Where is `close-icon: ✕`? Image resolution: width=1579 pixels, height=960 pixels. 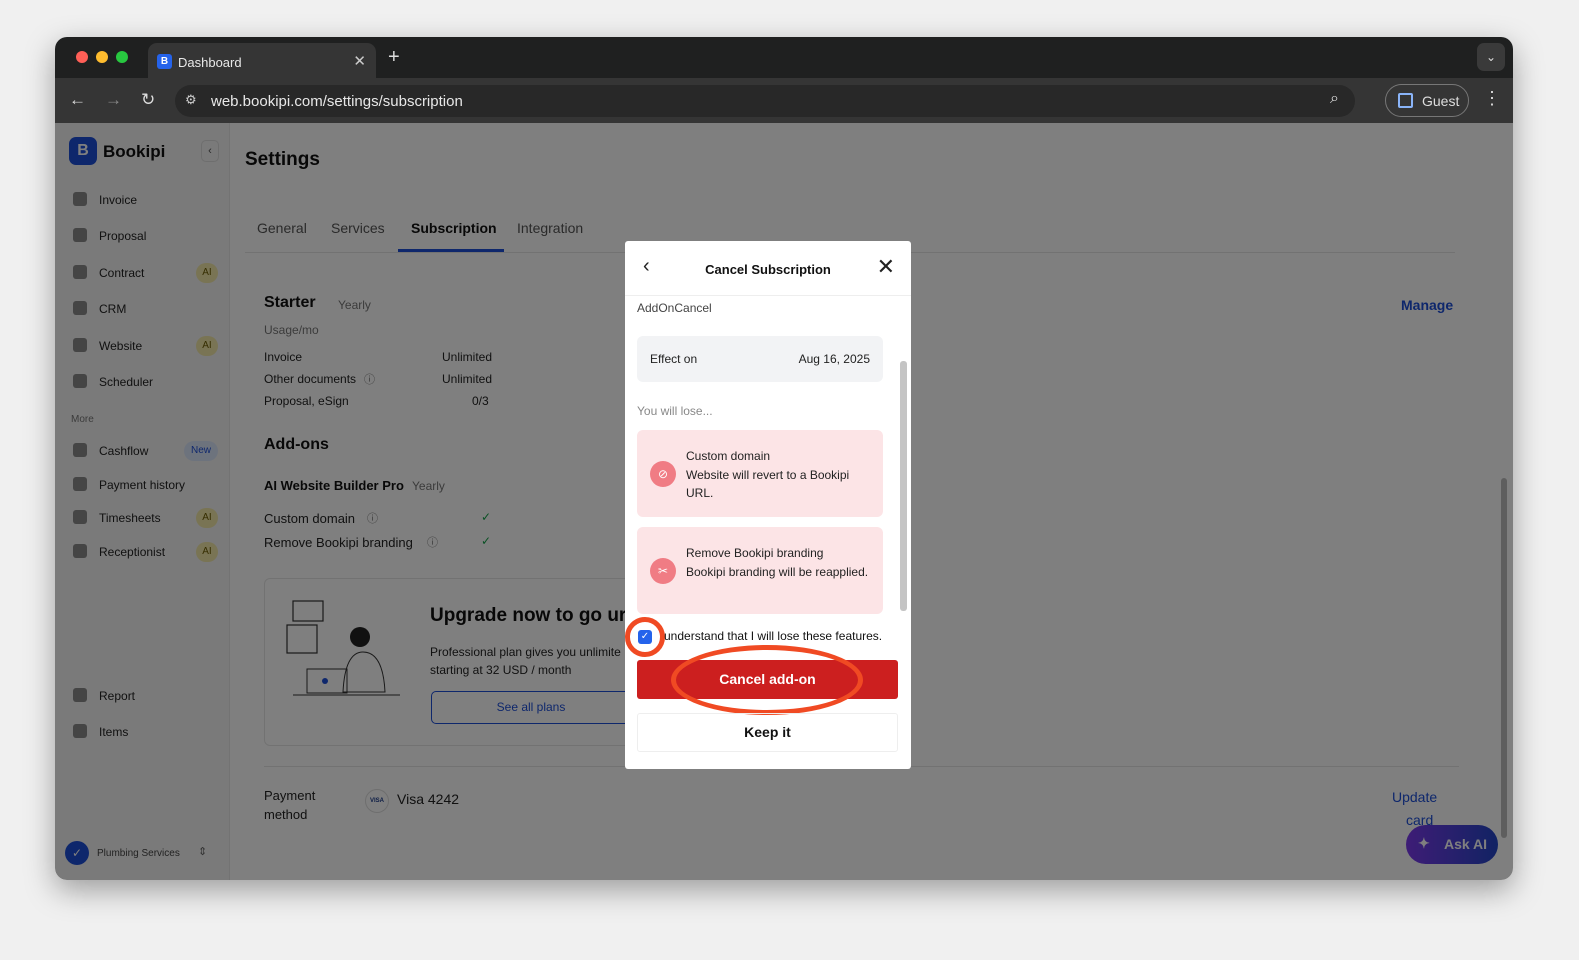
close-icon: ✕ is located at coordinates (886, 267).